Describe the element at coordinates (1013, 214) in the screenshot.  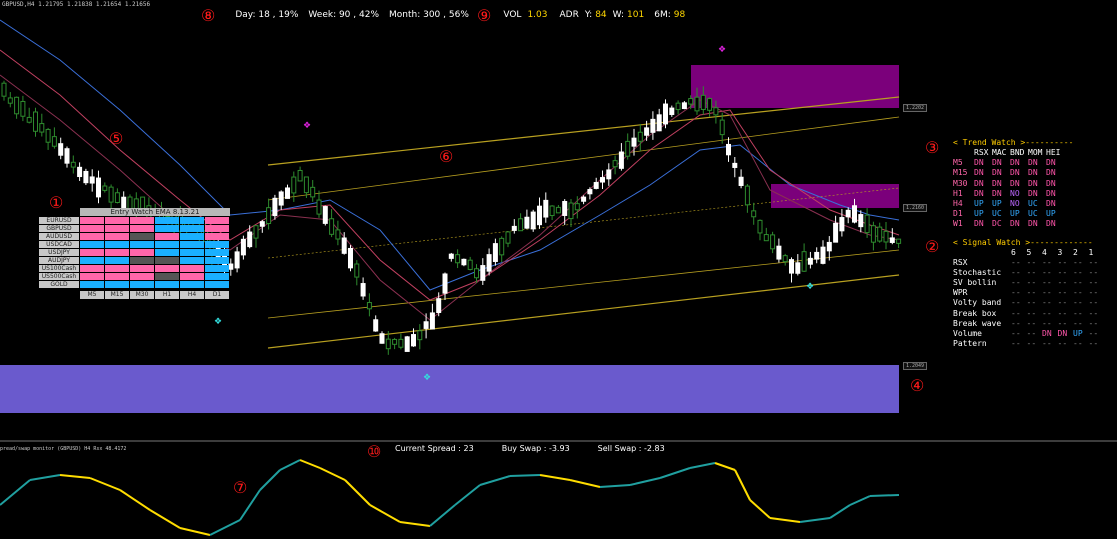
I see `trend-watch-row: D1 UP UC UP UC UP` at that location.